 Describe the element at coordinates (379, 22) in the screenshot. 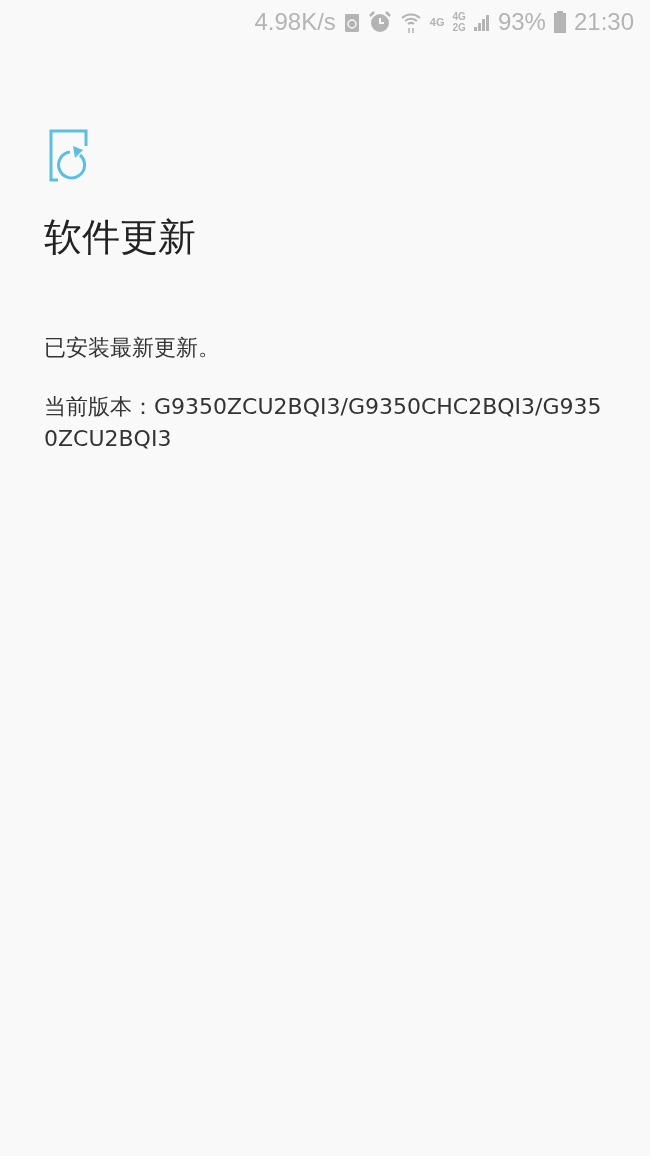

I see `alarm-icon` at that location.